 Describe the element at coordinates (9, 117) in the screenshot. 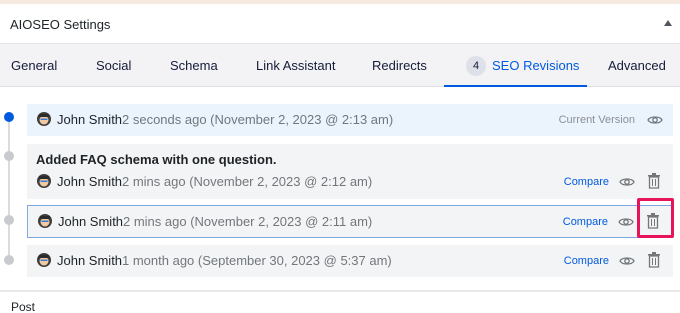

I see `timeline-dot-current` at that location.